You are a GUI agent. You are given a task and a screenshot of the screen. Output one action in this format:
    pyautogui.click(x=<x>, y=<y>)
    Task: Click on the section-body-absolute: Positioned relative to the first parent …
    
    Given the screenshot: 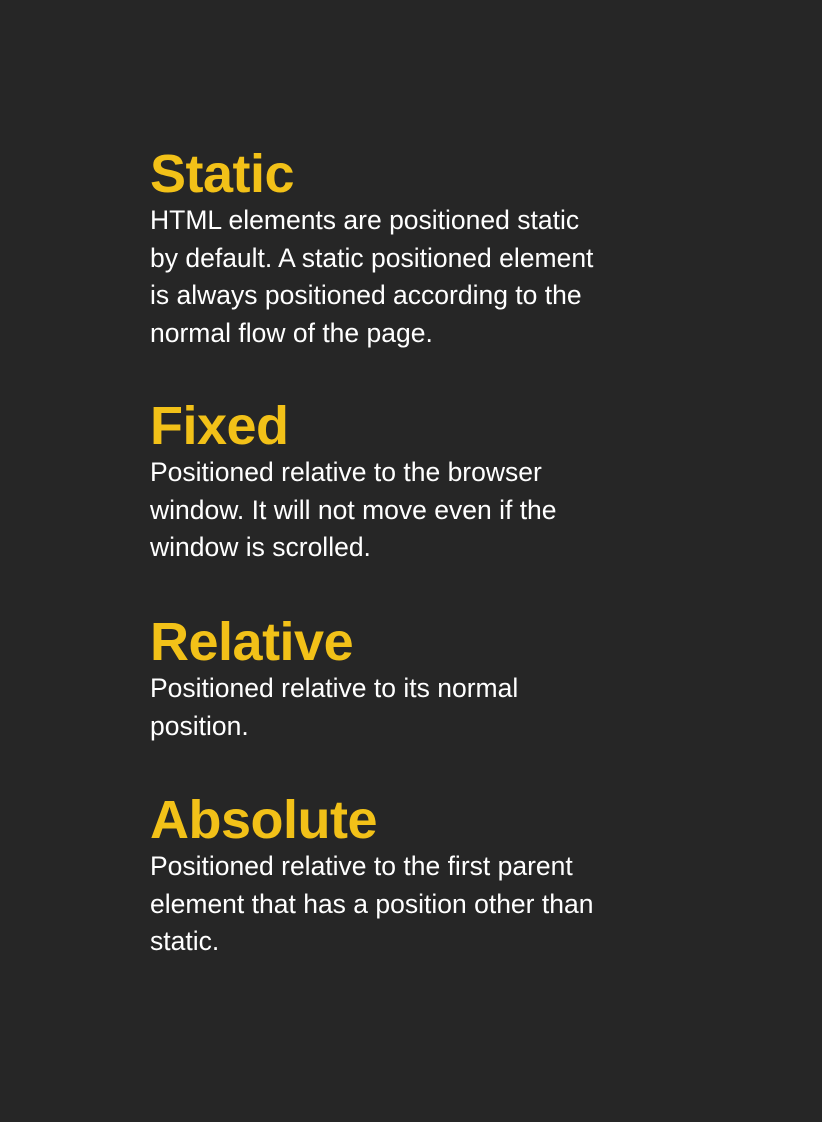 What is the action you would take?
    pyautogui.click(x=372, y=903)
    